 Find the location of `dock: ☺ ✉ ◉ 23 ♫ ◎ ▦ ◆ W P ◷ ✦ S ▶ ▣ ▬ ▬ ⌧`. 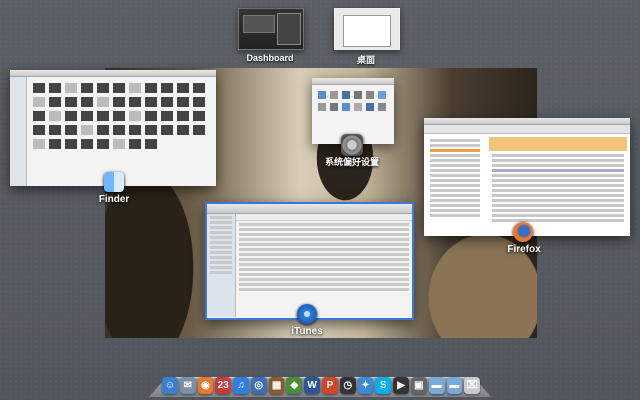

dock: ☺ ✉ ◉ 23 ♫ ◎ ▦ ◆ W P ◷ ✦ S ▶ ▣ ▬ ▬ ⌧ is located at coordinates (321, 384).